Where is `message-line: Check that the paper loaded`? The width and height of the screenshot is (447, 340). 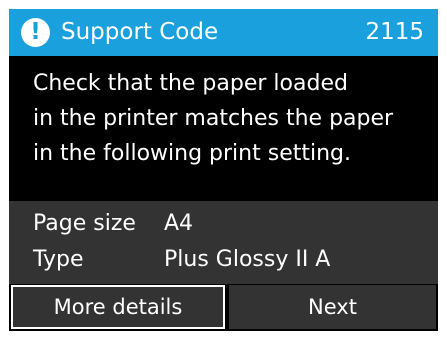 message-line: Check that the paper loaded is located at coordinates (190, 83).